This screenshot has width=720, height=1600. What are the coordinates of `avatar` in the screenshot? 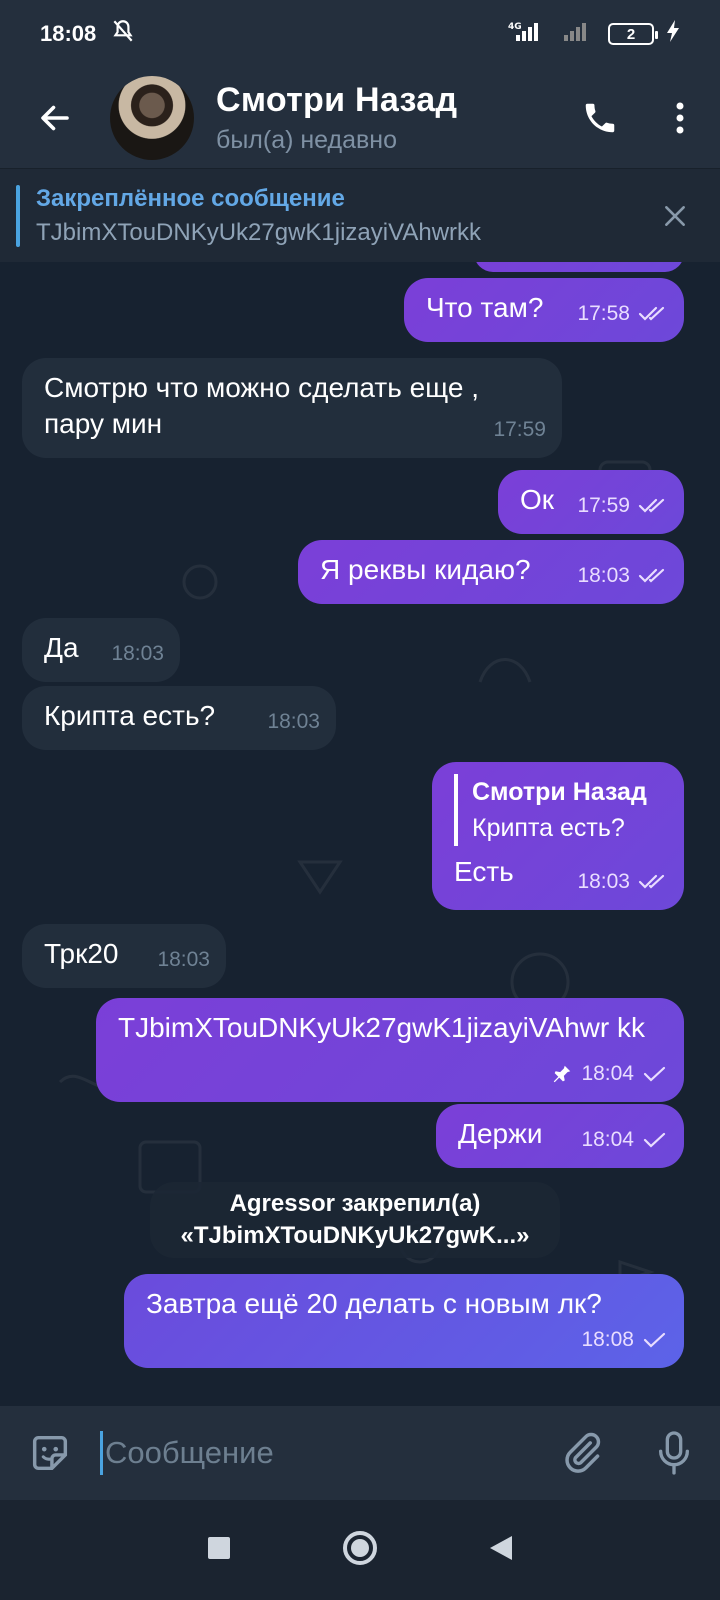 It's located at (152, 118).